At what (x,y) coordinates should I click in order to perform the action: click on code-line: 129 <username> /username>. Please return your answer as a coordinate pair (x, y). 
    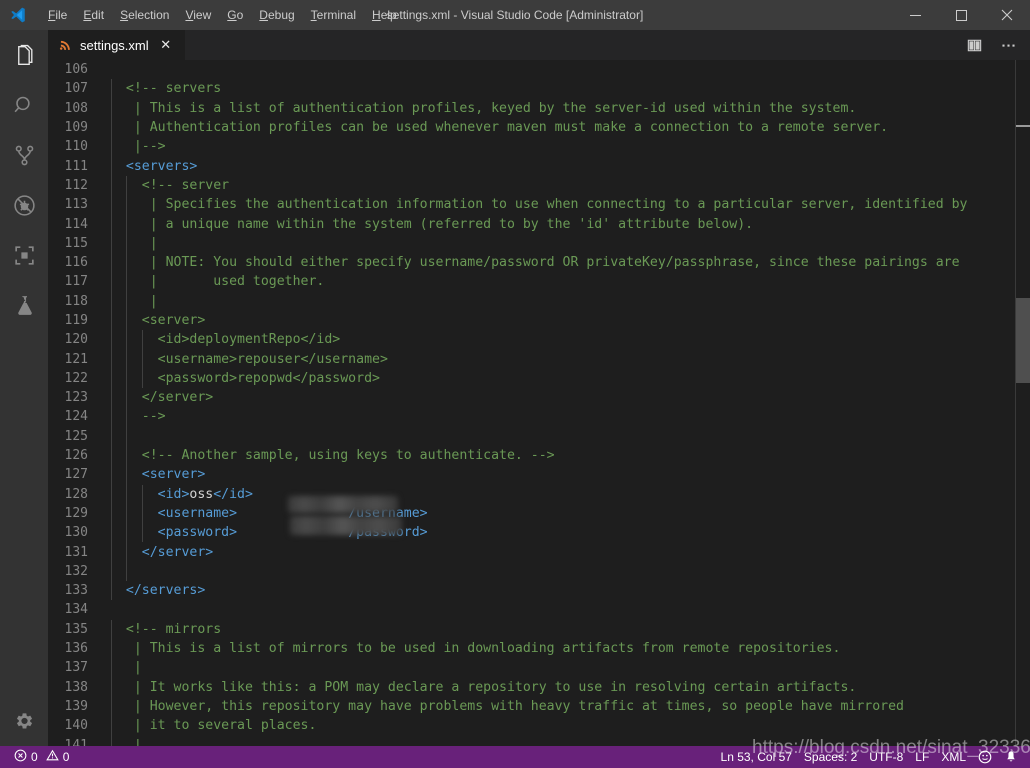
    Looking at the image, I should click on (539, 513).